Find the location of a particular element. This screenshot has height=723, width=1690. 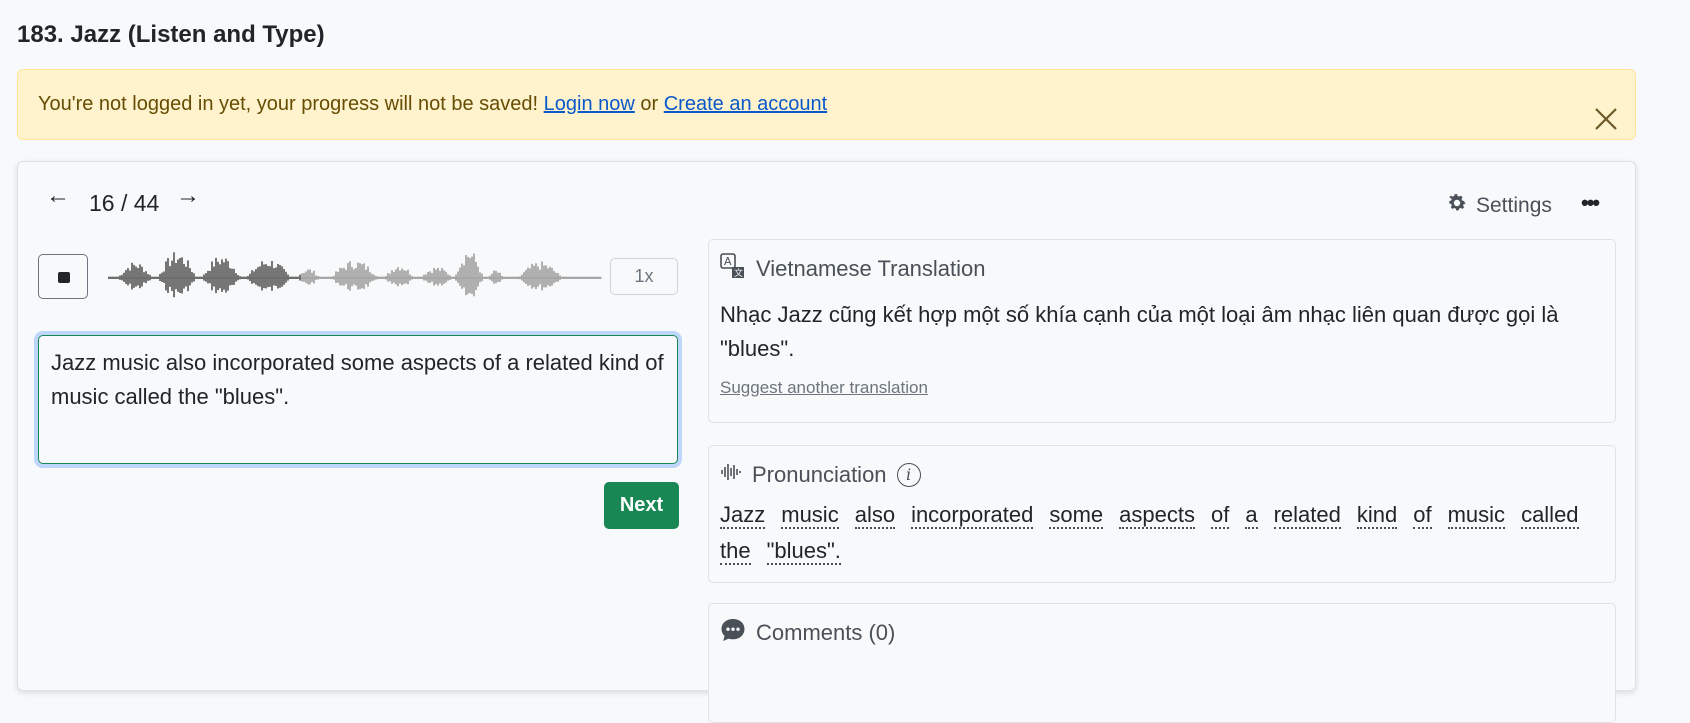

close-icon is located at coordinates (1606, 111).